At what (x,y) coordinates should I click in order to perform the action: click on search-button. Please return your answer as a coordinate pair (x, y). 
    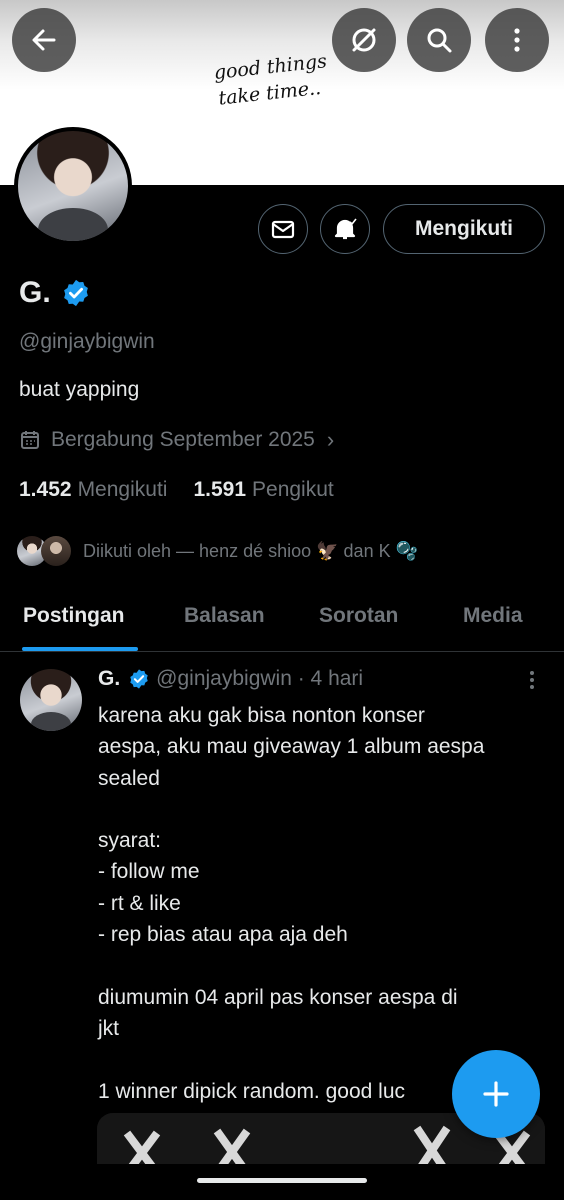
    Looking at the image, I should click on (439, 40).